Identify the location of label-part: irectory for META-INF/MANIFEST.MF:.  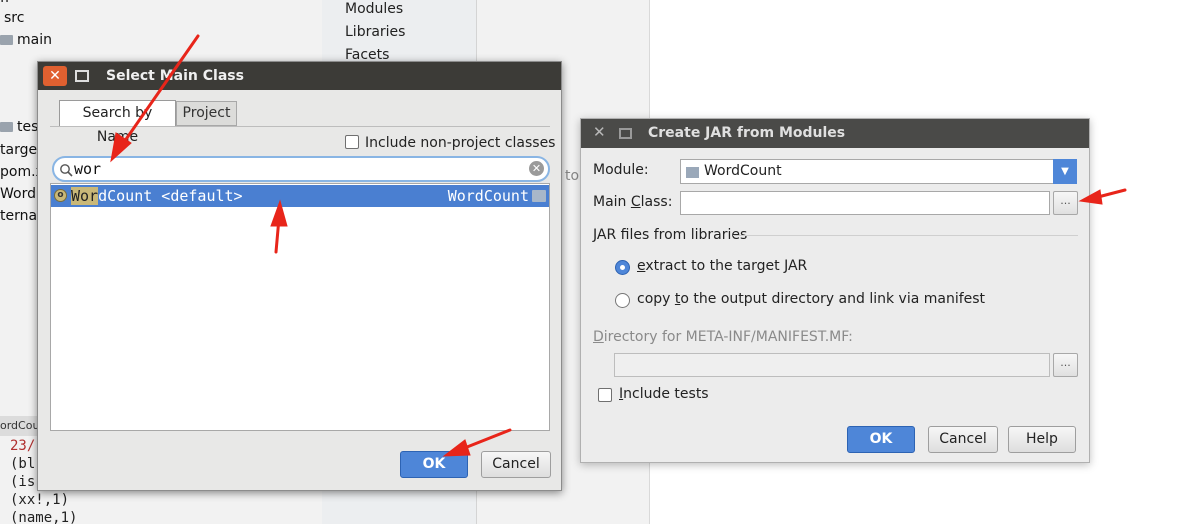
(728, 337).